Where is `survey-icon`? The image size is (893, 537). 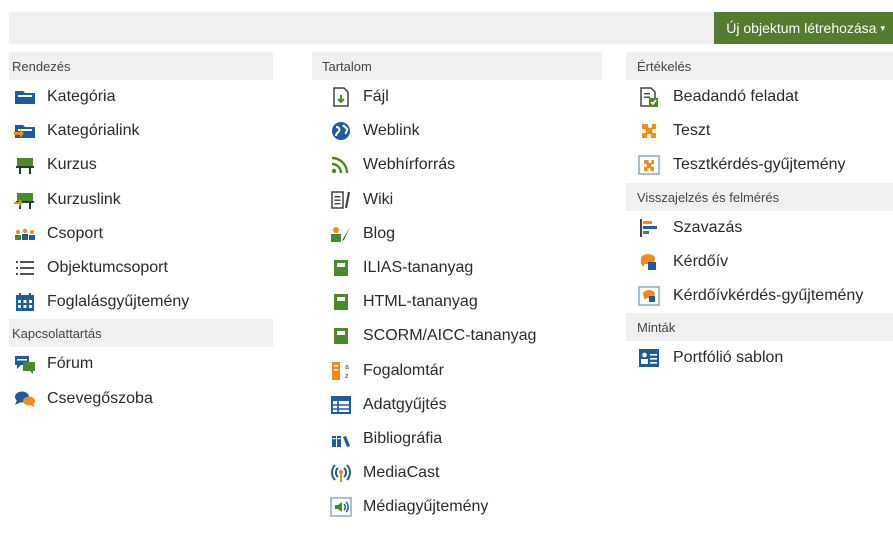 survey-icon is located at coordinates (648, 261).